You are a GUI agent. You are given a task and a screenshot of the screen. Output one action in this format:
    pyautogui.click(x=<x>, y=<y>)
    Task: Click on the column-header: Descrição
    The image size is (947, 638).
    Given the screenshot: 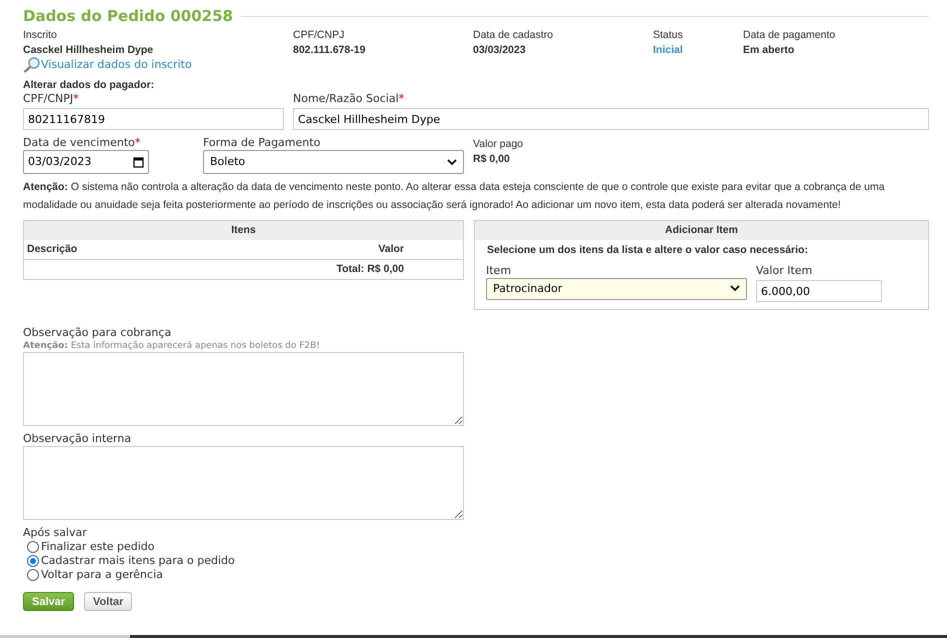 What is the action you would take?
    pyautogui.click(x=52, y=249)
    